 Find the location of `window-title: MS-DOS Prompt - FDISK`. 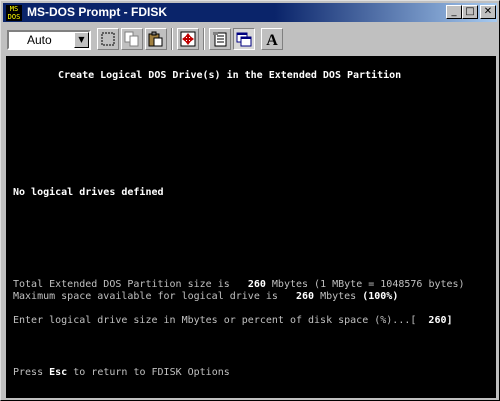

window-title: MS-DOS Prompt - FDISK is located at coordinates (97, 12).